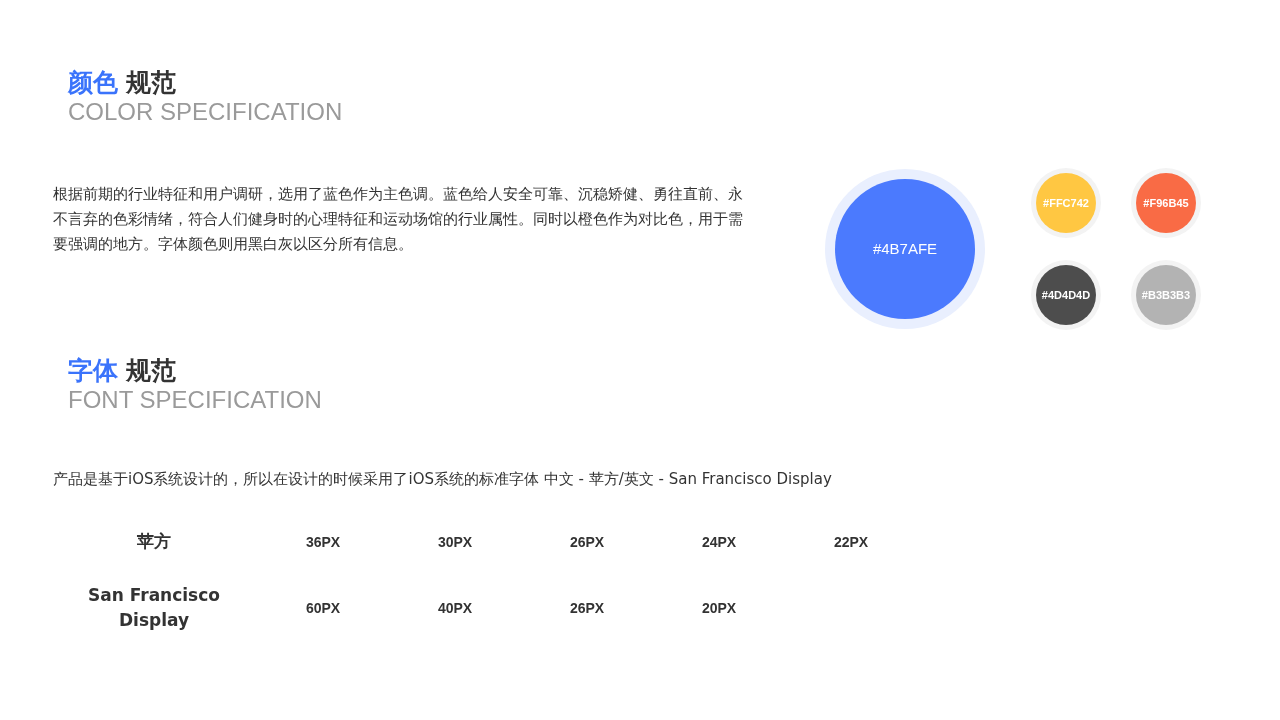 This screenshot has height=720, width=1280. What do you see at coordinates (1166, 295) in the screenshot?
I see `color-swatch: #B3B3B3` at bounding box center [1166, 295].